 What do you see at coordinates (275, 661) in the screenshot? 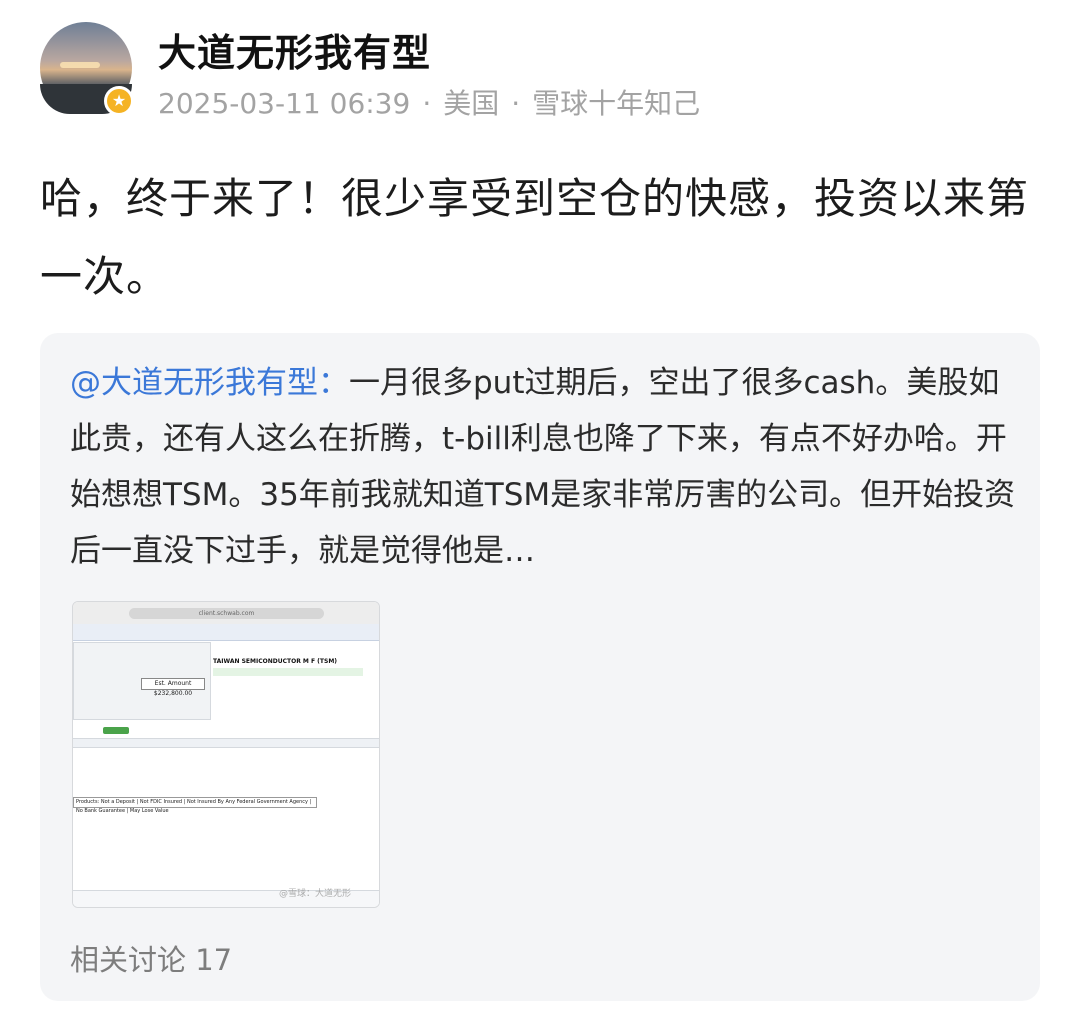
I see `ticker-name: TAIWAN SEMICONDUCTOR M F (TSM)` at bounding box center [275, 661].